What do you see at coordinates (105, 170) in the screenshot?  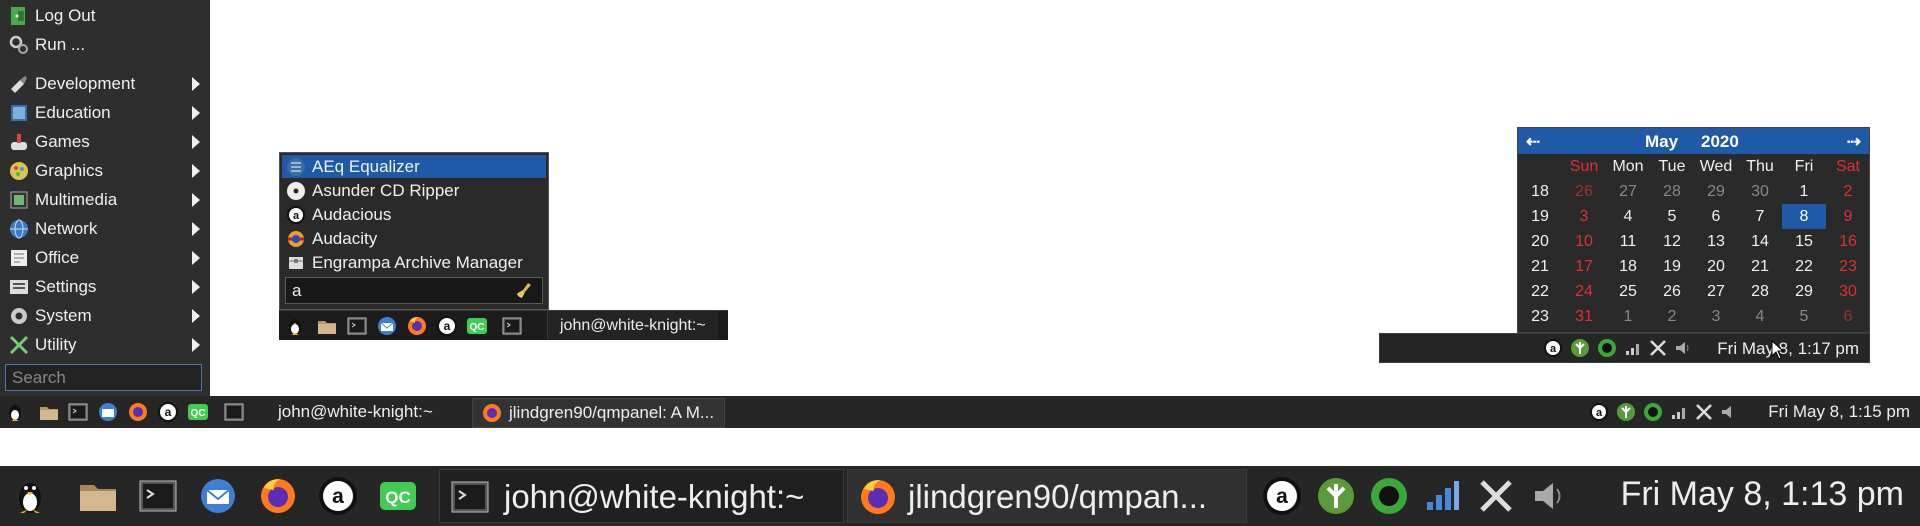 I see `menu-item-graphics: Graphics` at bounding box center [105, 170].